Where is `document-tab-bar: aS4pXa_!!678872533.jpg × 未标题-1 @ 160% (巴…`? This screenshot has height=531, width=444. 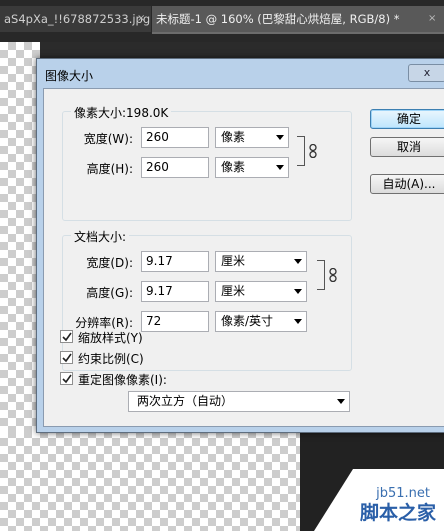 document-tab-bar: aS4pXa_!!678872533.jpg × 未标题-1 @ 160% (巴… is located at coordinates (222, 21).